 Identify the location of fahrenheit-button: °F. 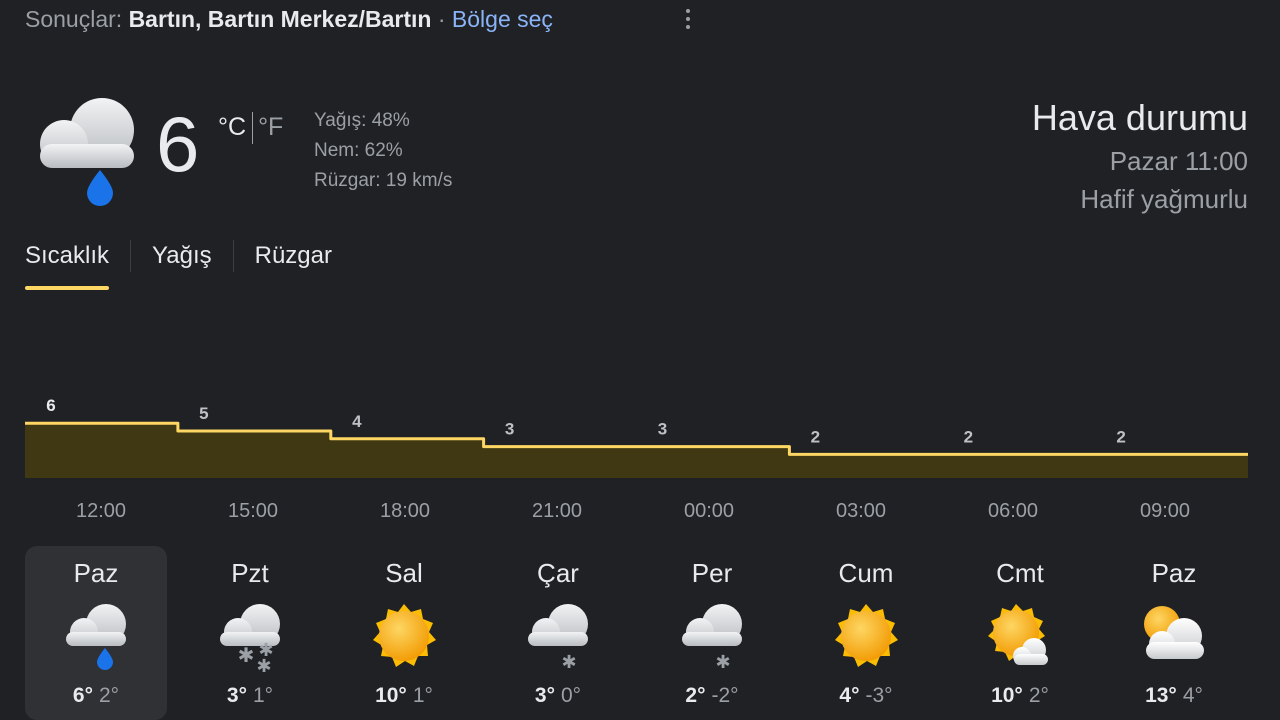
(270, 127).